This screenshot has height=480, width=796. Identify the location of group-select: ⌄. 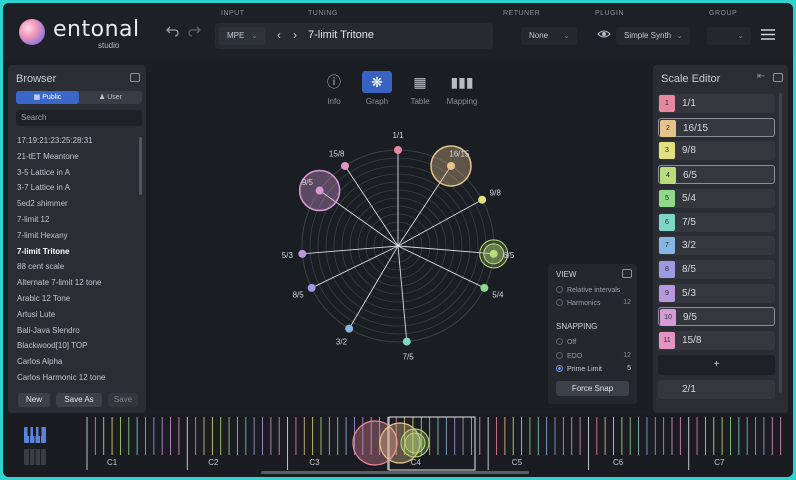
(729, 36).